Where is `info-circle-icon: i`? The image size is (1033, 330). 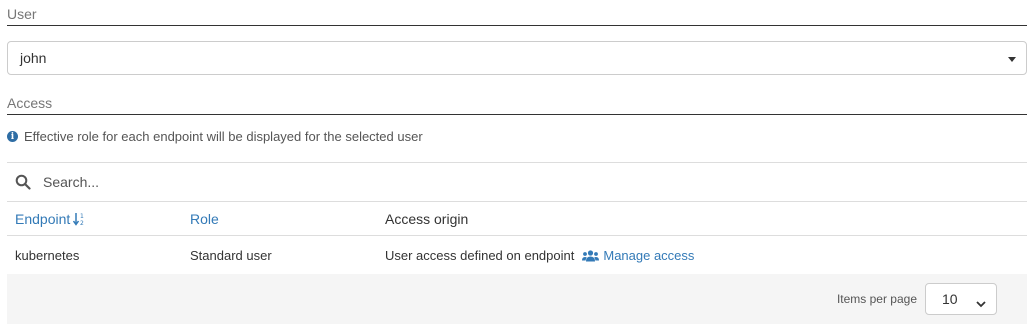
info-circle-icon: i is located at coordinates (12, 136).